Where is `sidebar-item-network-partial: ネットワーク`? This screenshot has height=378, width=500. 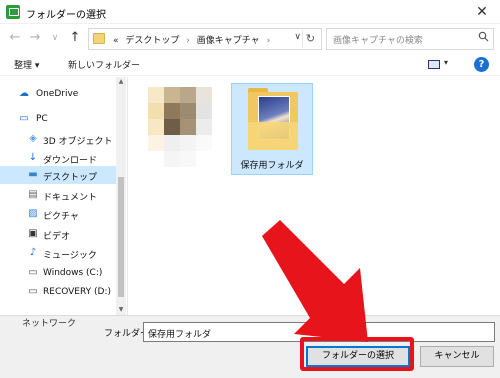 sidebar-item-network-partial: ネットワーク is located at coordinates (49, 322).